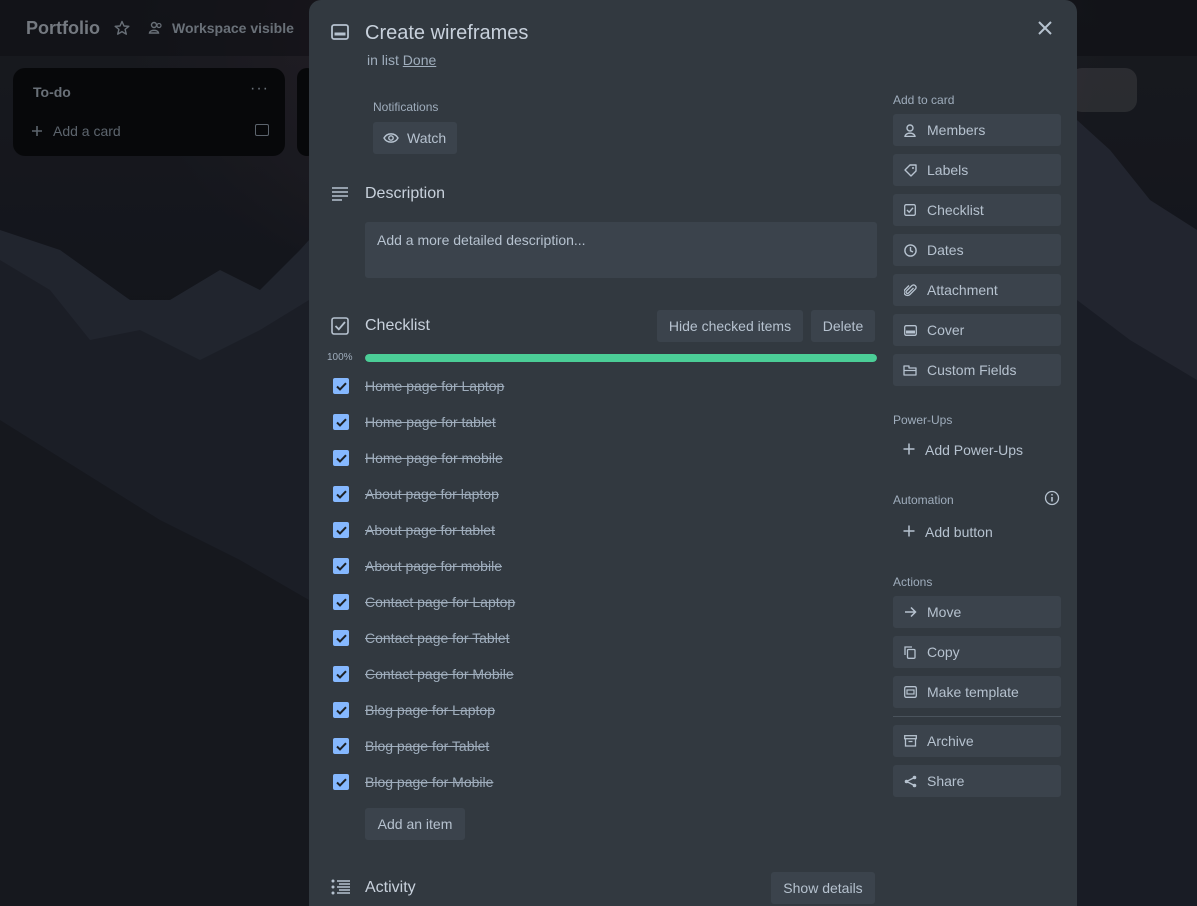 This screenshot has height=906, width=1197. Describe the element at coordinates (434, 458) in the screenshot. I see `checklist-item-text: Home page for mobile` at that location.